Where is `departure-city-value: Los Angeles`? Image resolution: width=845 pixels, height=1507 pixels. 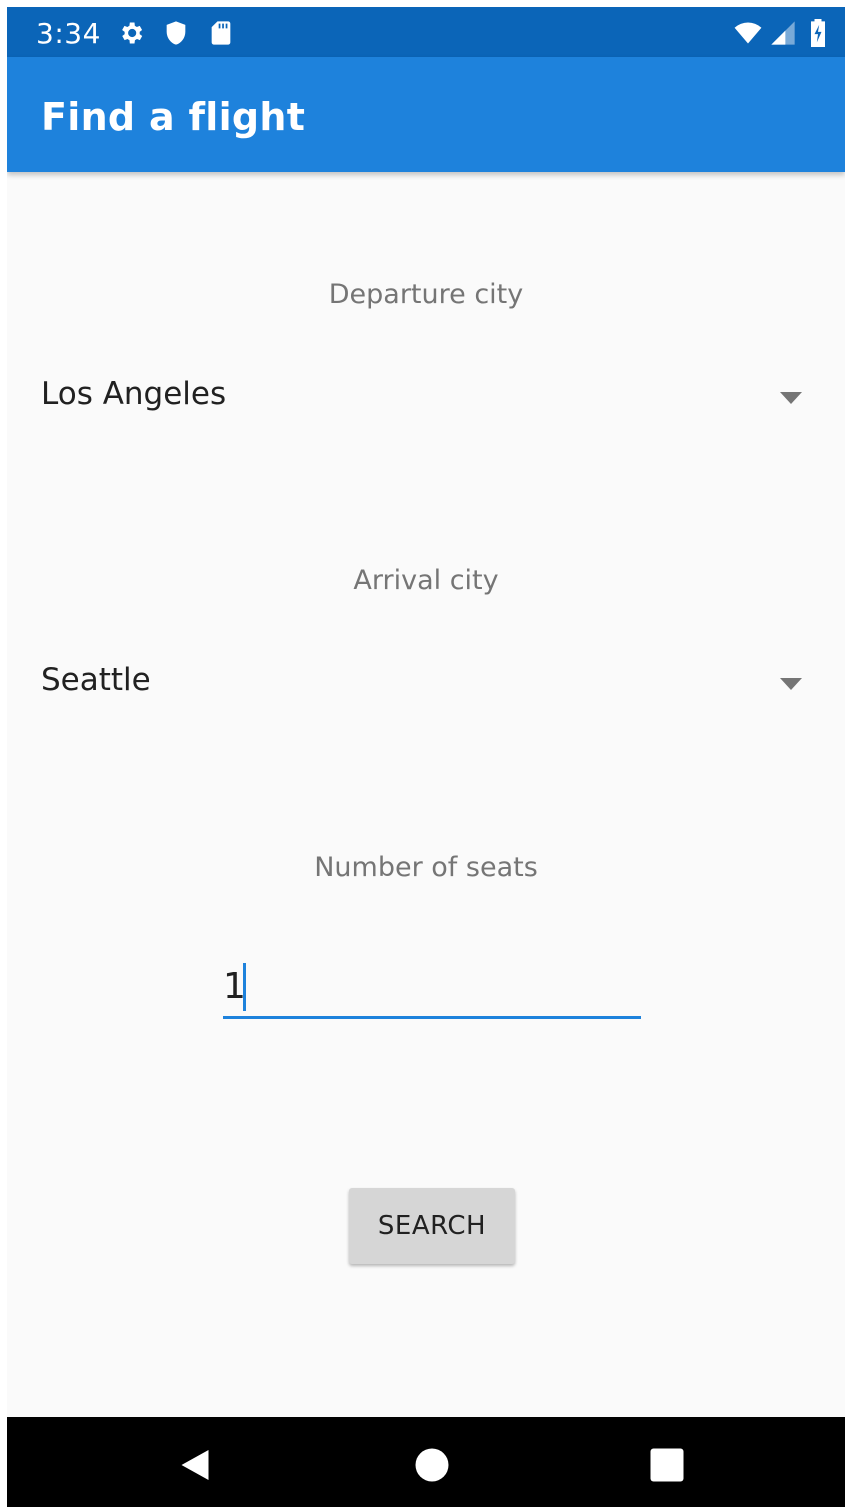 departure-city-value: Los Angeles is located at coordinates (134, 394).